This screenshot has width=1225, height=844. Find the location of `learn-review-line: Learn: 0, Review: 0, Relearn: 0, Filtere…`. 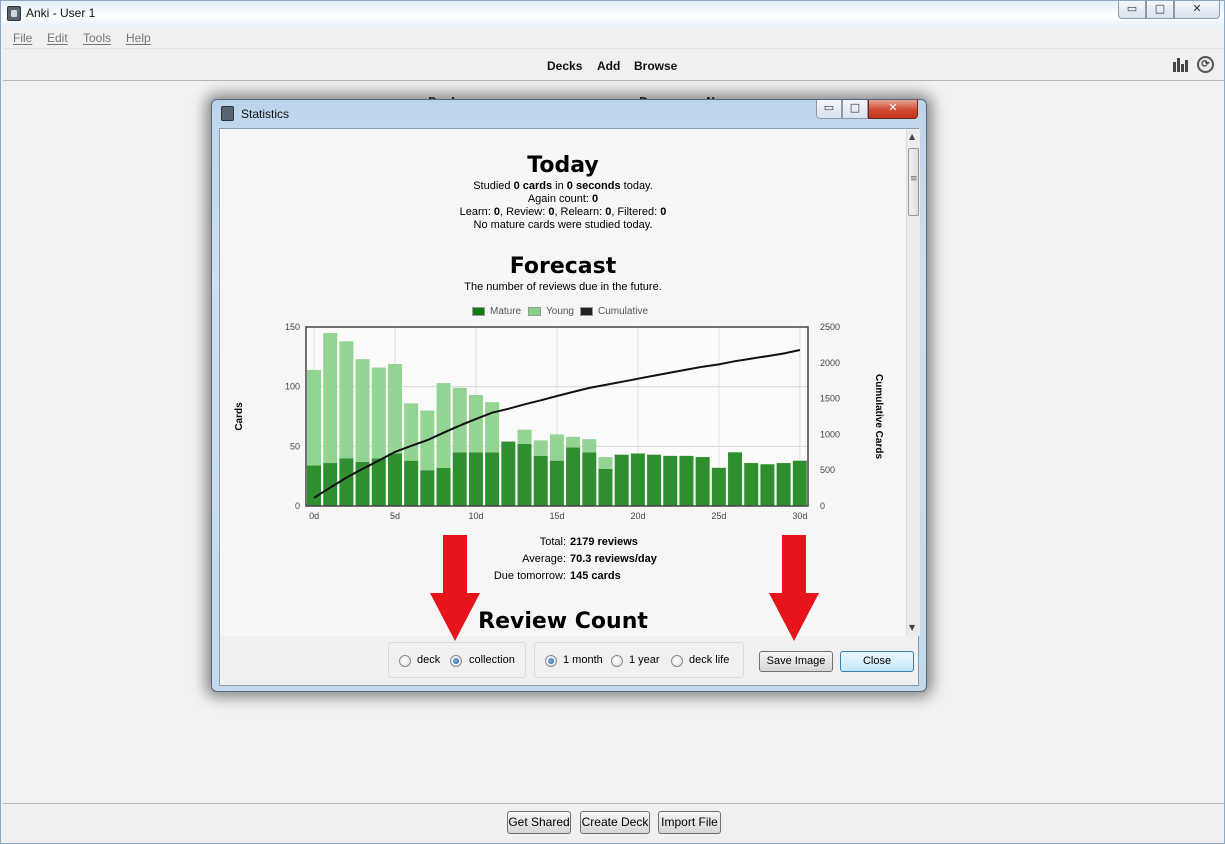

learn-review-line: Learn: 0, Review: 0, Relearn: 0, Filtere… is located at coordinates (563, 212).